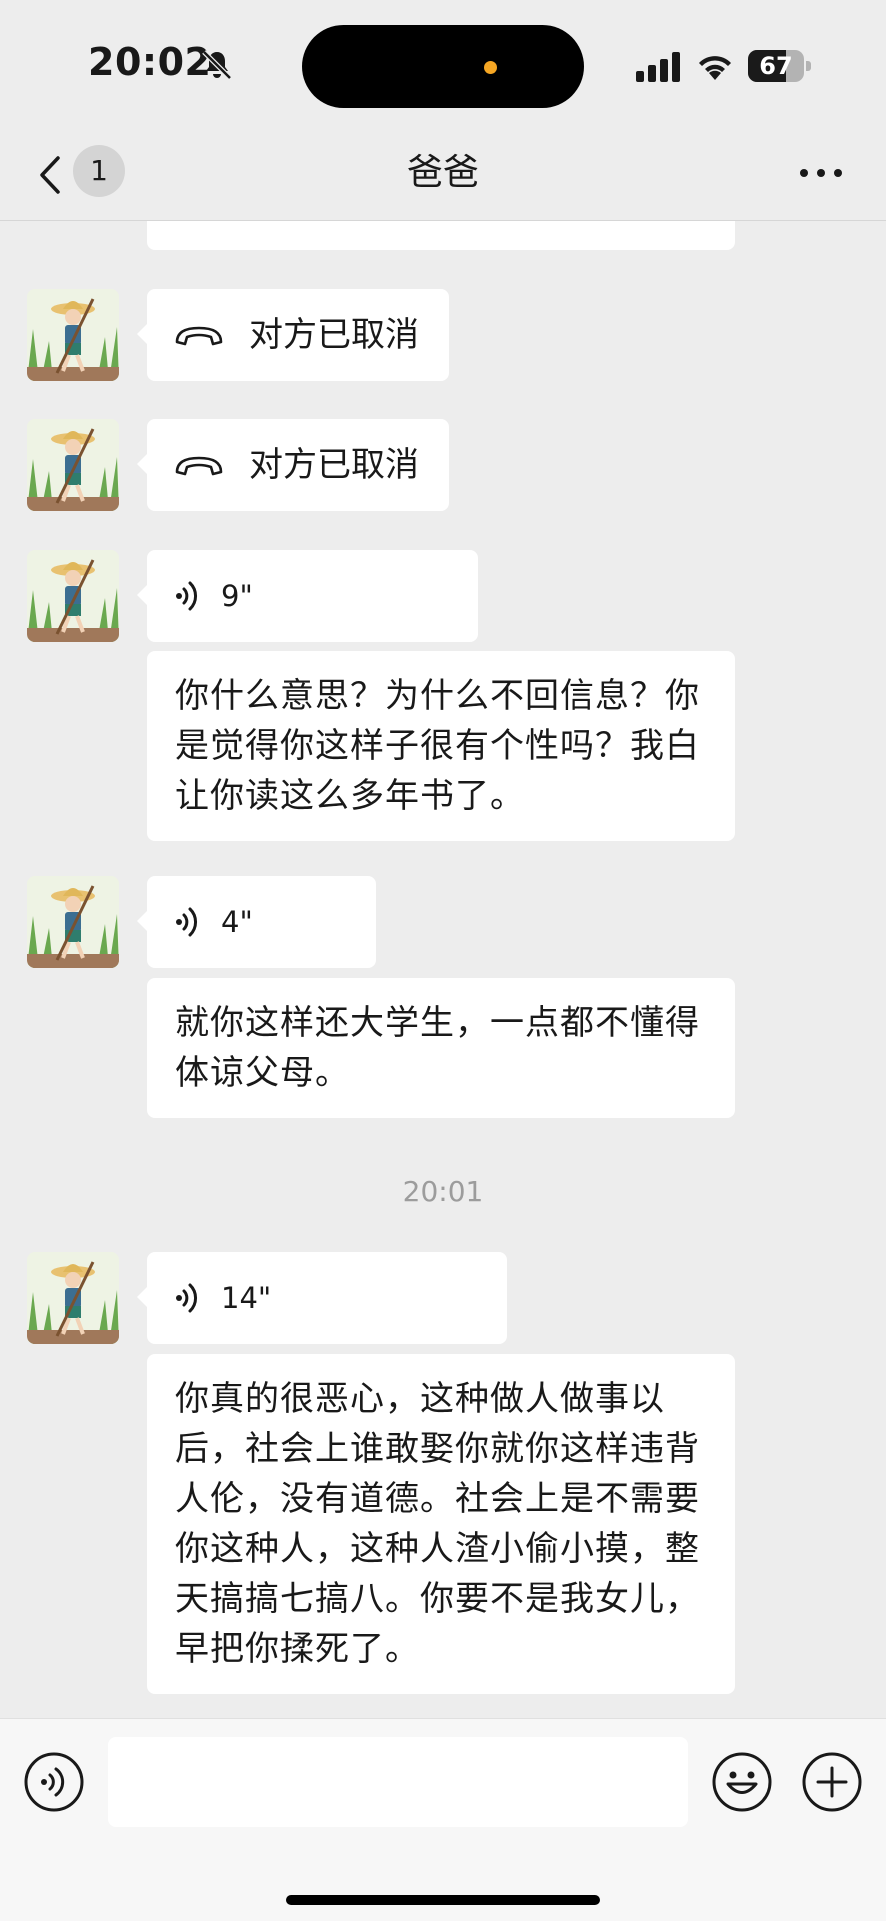  What do you see at coordinates (307, 596) in the screenshot?
I see `voice-message-bubble: 9"` at bounding box center [307, 596].